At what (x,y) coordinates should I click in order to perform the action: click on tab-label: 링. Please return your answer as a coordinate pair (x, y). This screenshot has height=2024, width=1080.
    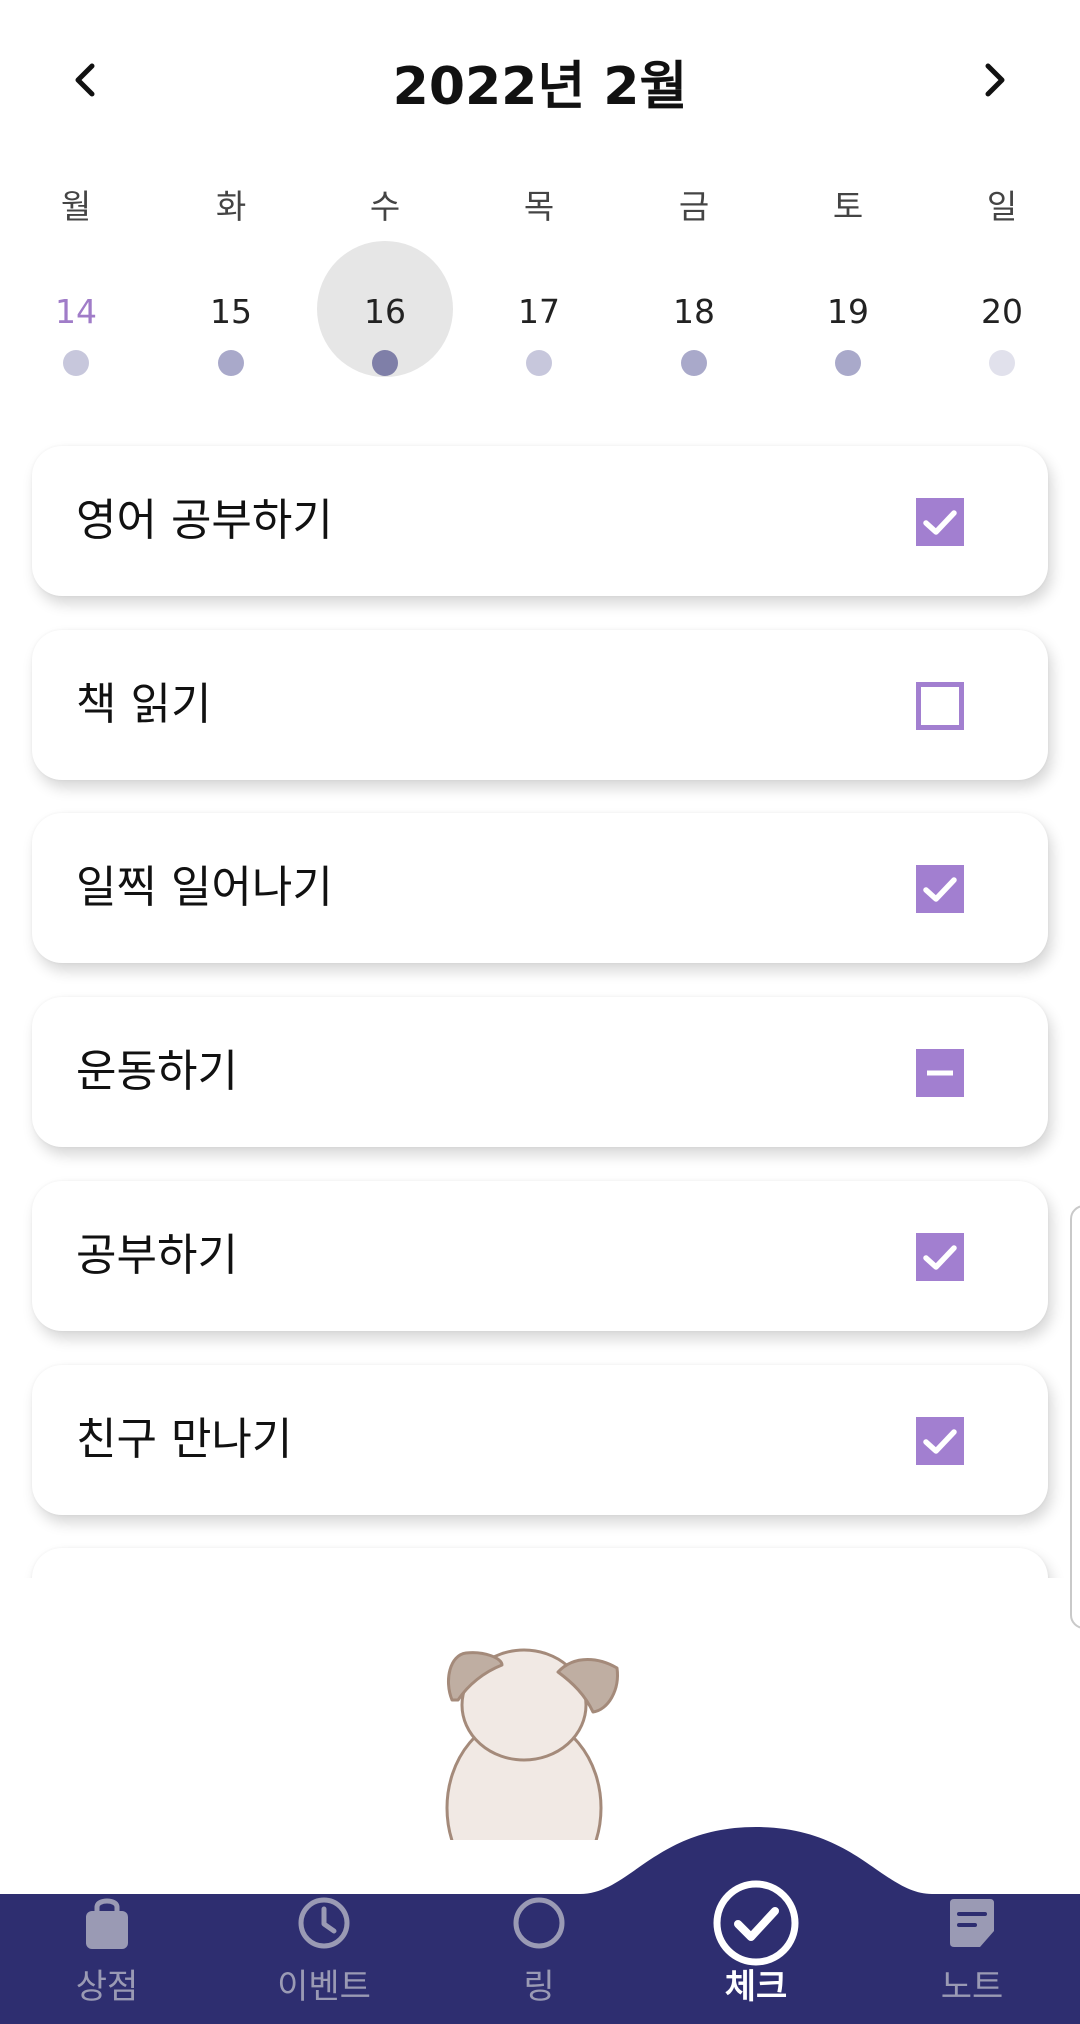
    Looking at the image, I should click on (539, 1987).